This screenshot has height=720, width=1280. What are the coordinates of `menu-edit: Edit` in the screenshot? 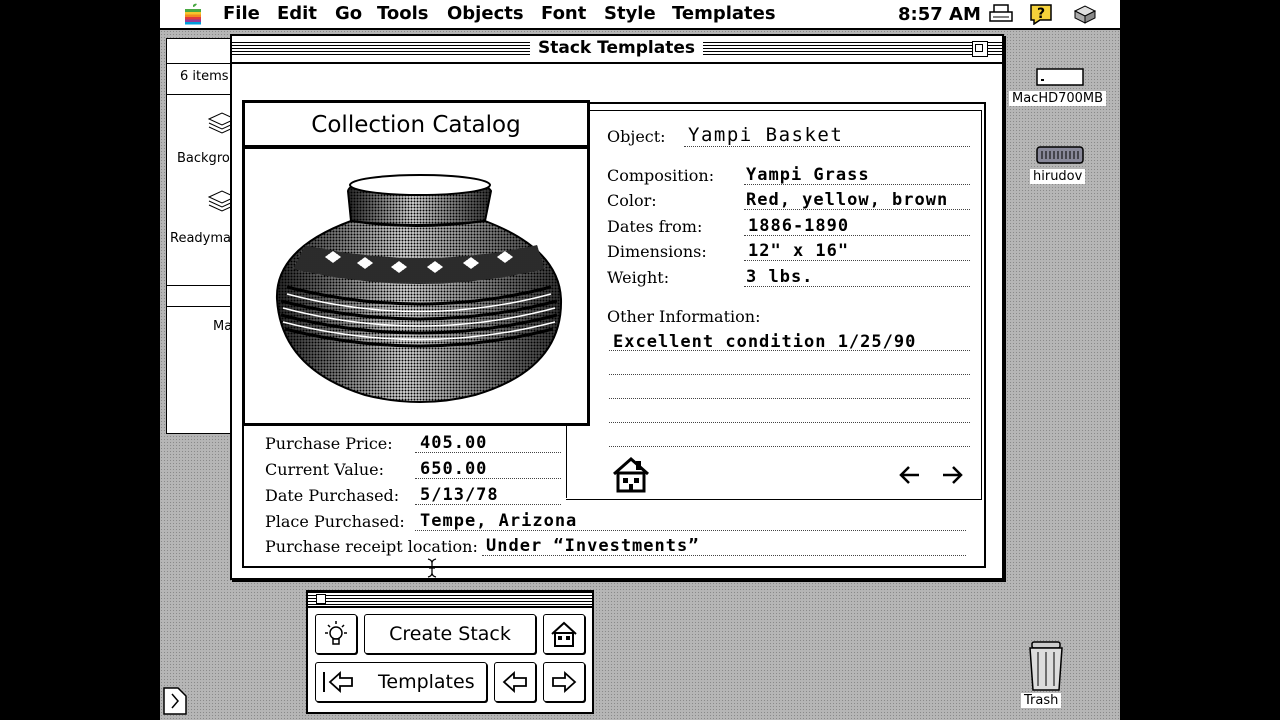 It's located at (297, 13).